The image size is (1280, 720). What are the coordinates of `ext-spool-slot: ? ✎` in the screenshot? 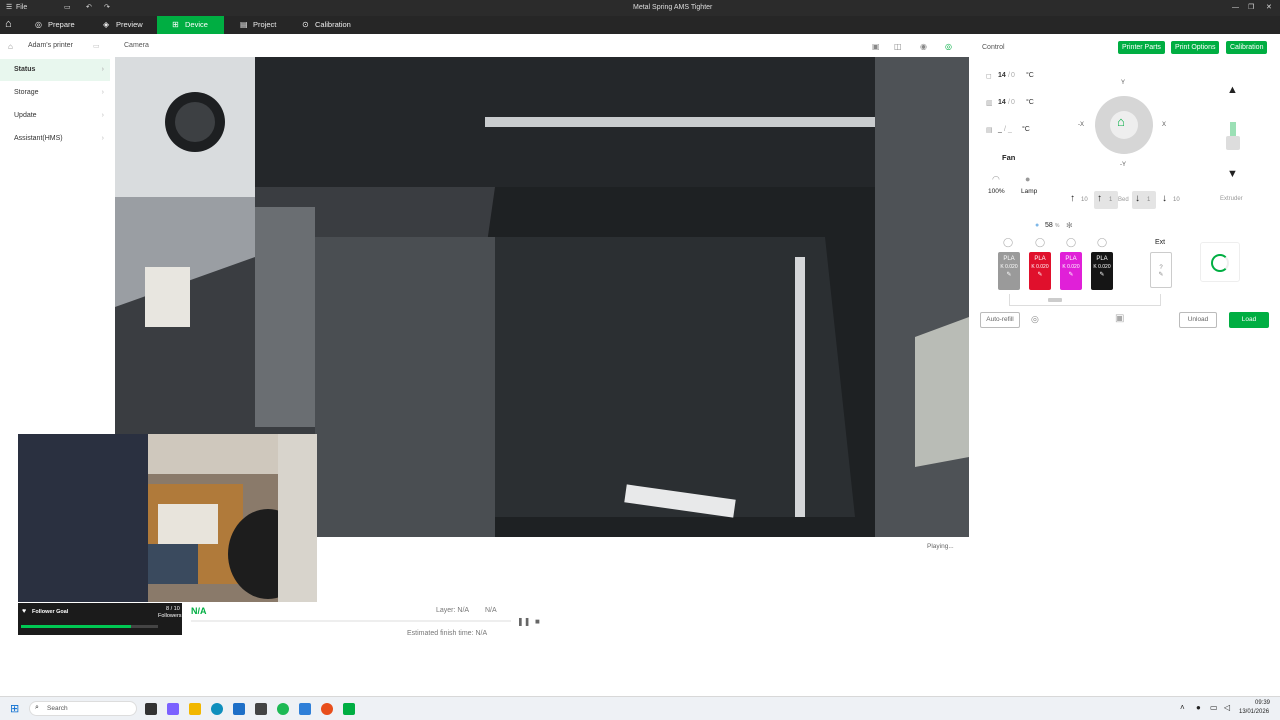 It's located at (1161, 270).